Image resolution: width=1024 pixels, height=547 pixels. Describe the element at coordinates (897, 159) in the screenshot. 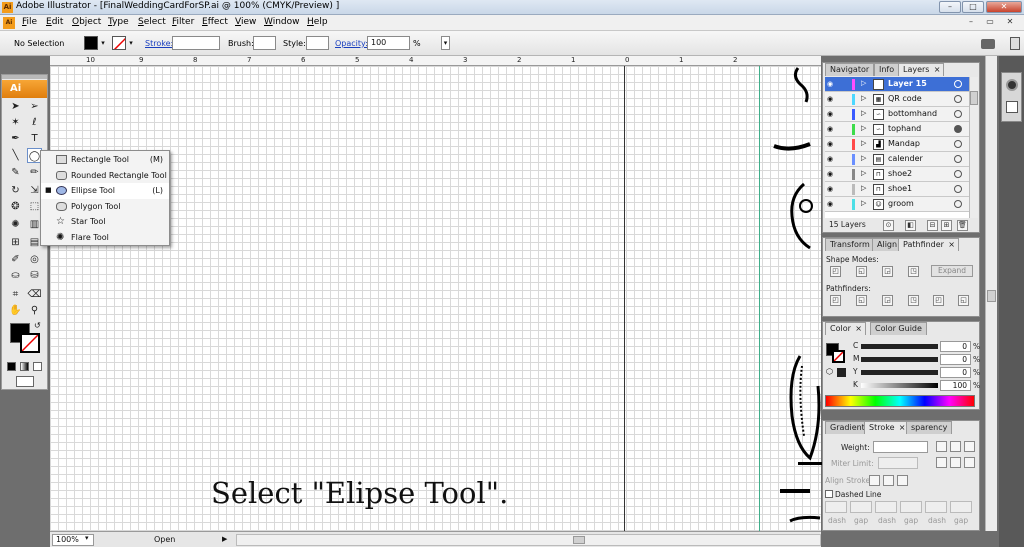

I see `layer-row: ◉ ▷ ▤ calender` at that location.